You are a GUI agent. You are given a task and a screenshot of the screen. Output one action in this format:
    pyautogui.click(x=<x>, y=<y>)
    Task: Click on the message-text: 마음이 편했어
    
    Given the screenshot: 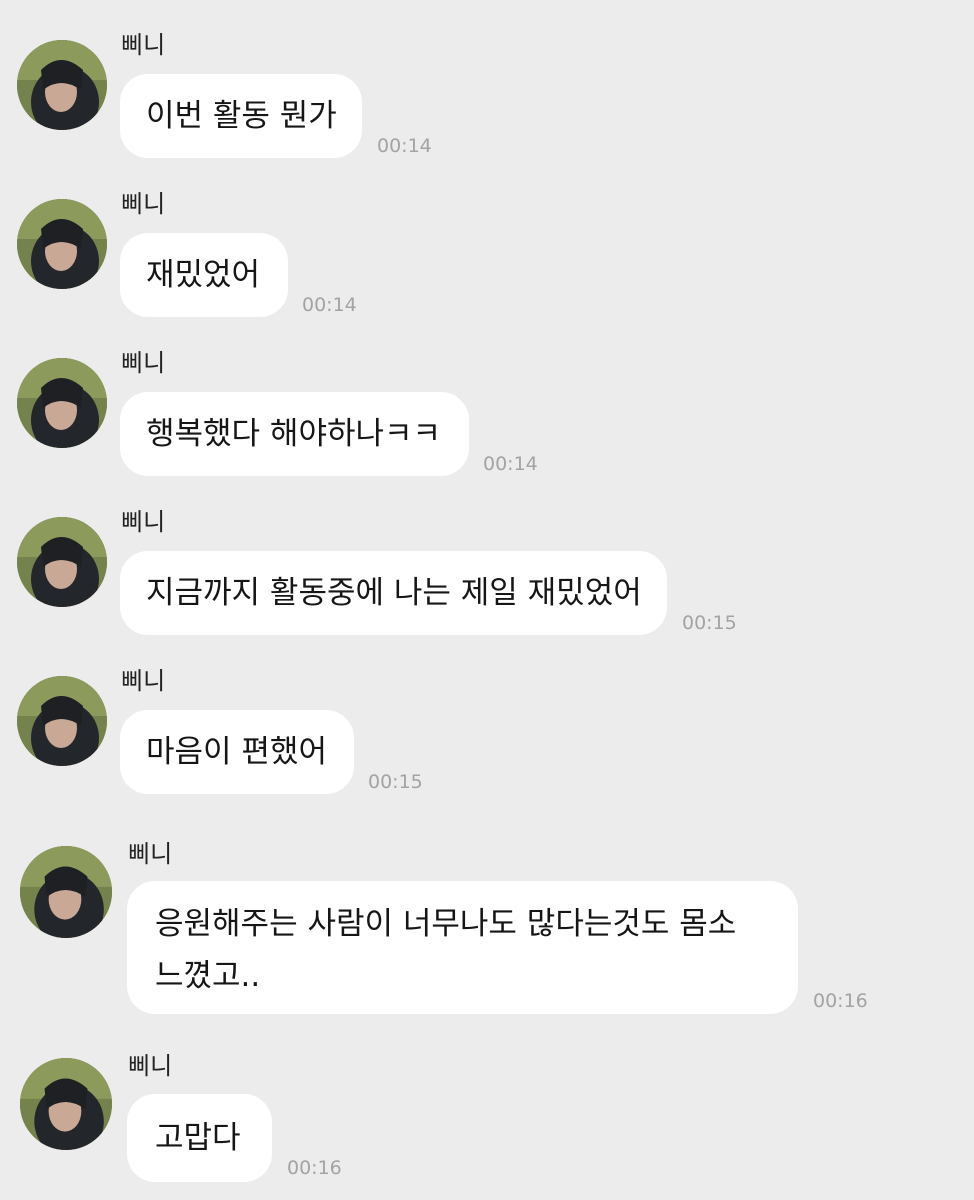 What is the action you would take?
    pyautogui.click(x=236, y=752)
    